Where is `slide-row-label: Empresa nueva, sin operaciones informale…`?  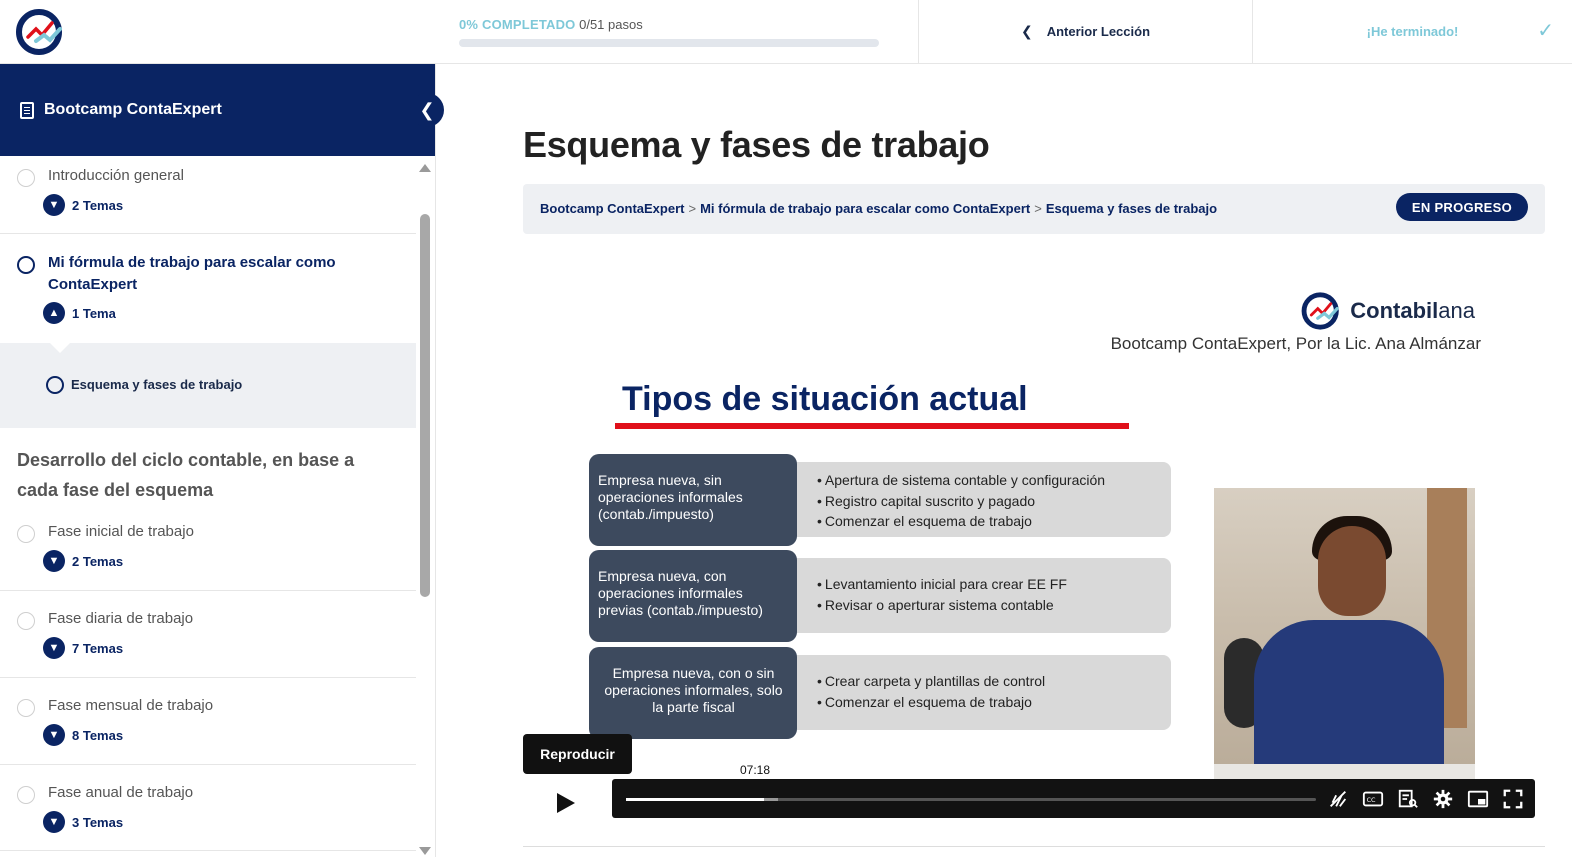 slide-row-label: Empresa nueva, sin operaciones informale… is located at coordinates (693, 500).